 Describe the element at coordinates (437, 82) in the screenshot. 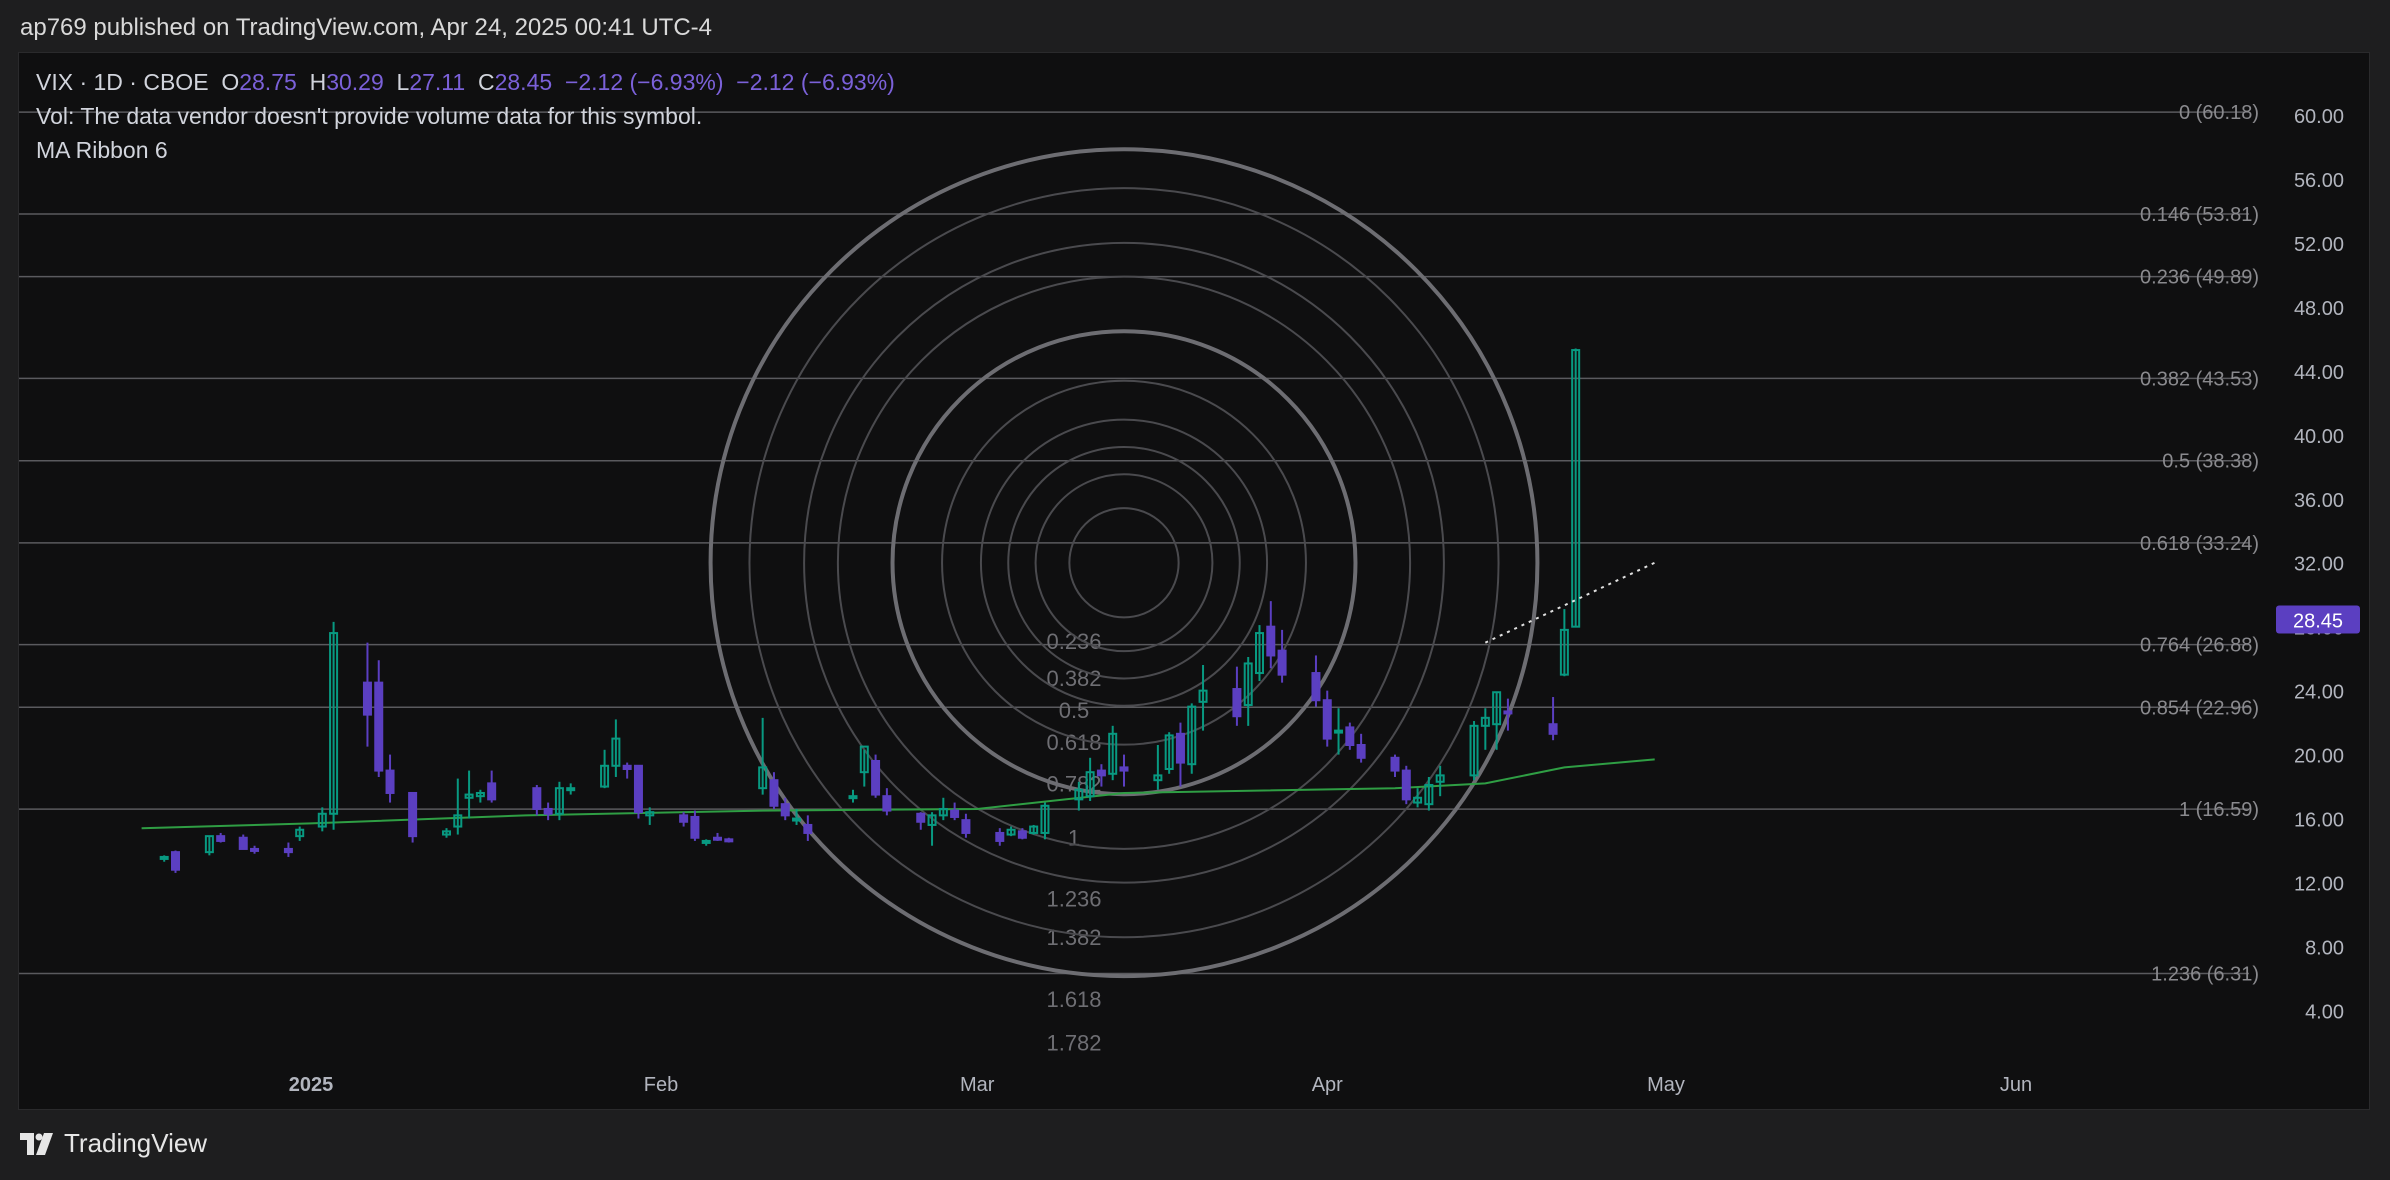

I see `low-value: 27.11` at that location.